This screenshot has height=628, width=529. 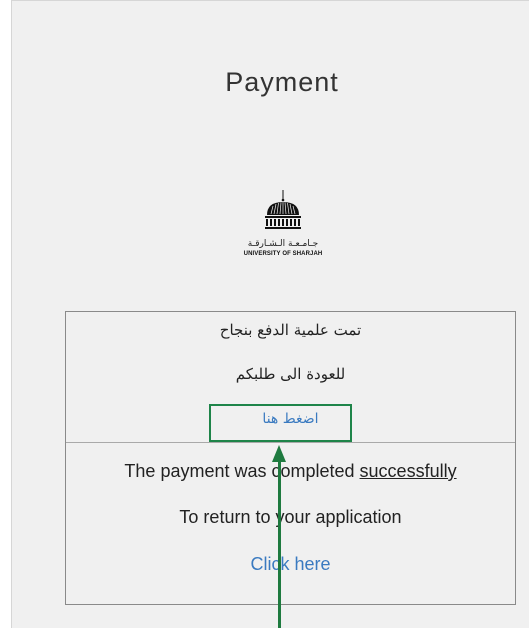 What do you see at coordinates (283, 254) in the screenshot?
I see `logo-english-name: UNIVERSITY OF SHARJAH` at bounding box center [283, 254].